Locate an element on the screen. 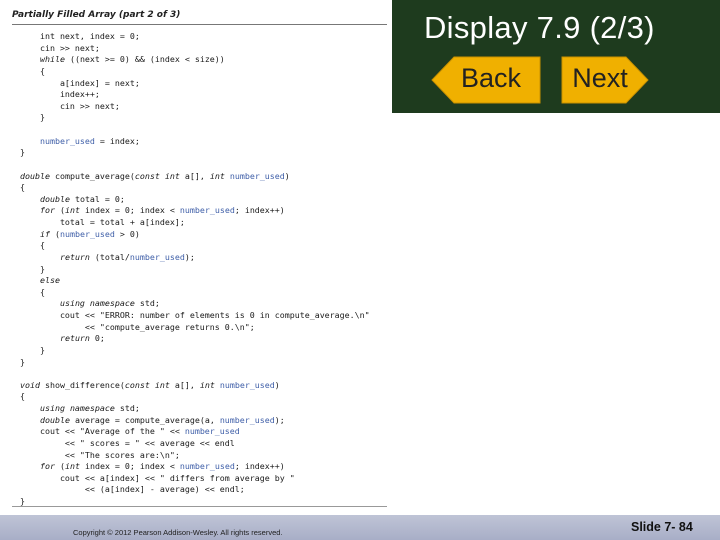 This screenshot has height=540, width=720. next-button-label: Next is located at coordinates (600, 78).